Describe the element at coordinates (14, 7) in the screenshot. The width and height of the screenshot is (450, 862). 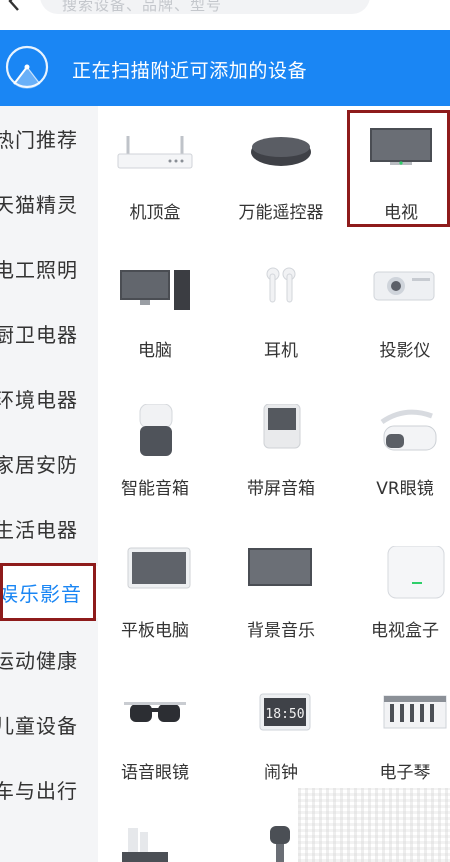
I see `back-arrow-icon` at that location.